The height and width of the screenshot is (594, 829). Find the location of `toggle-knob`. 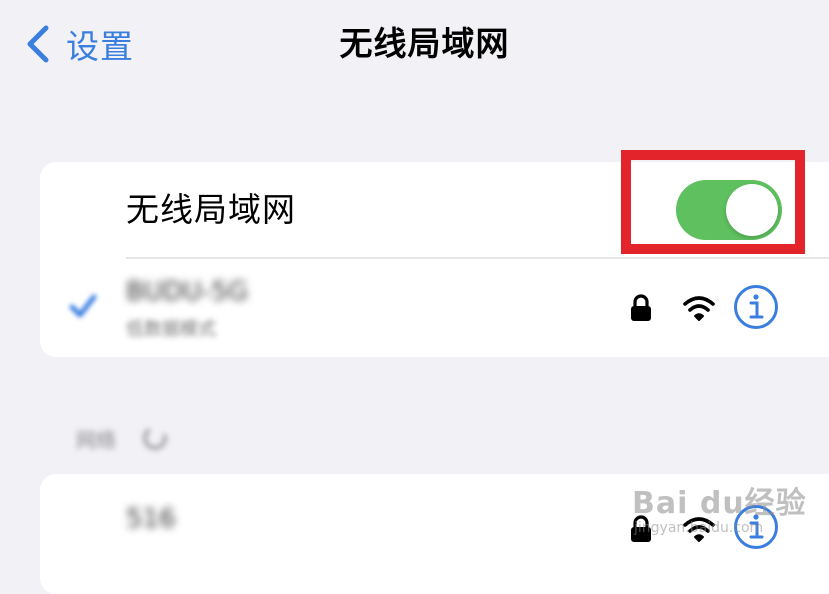

toggle-knob is located at coordinates (752, 210).